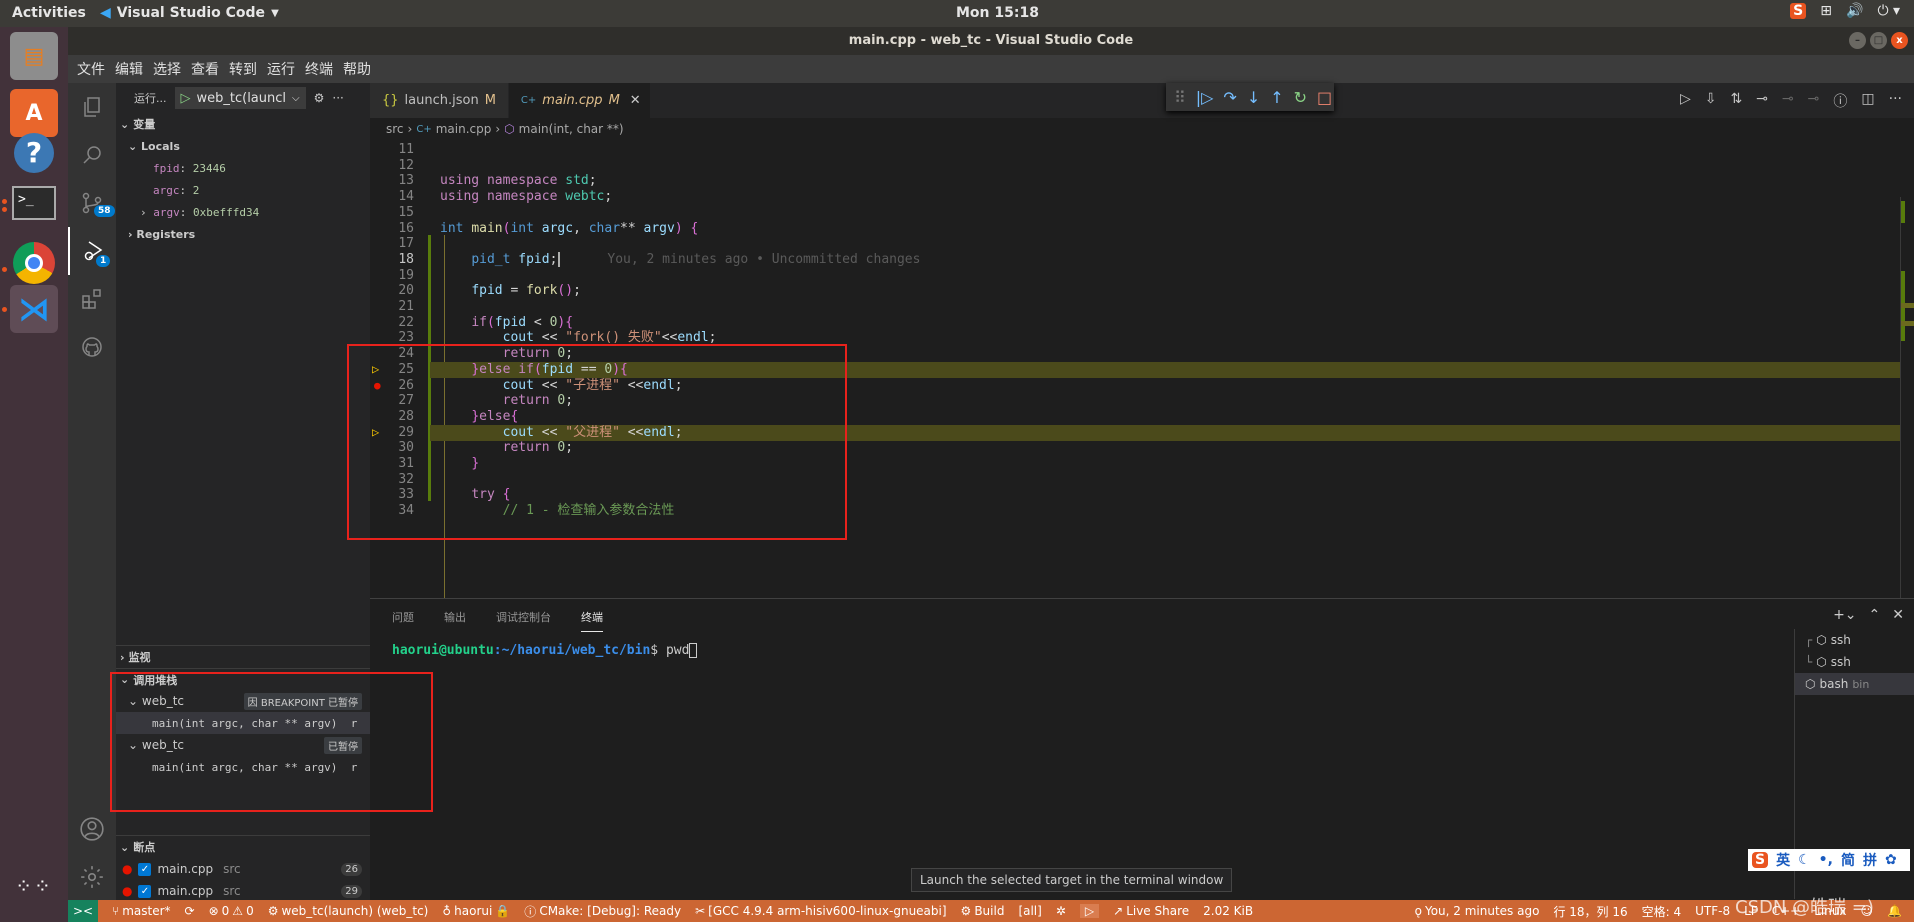  Describe the element at coordinates (1736, 101) in the screenshot. I see `compare-changes-icon: ⇅` at that location.